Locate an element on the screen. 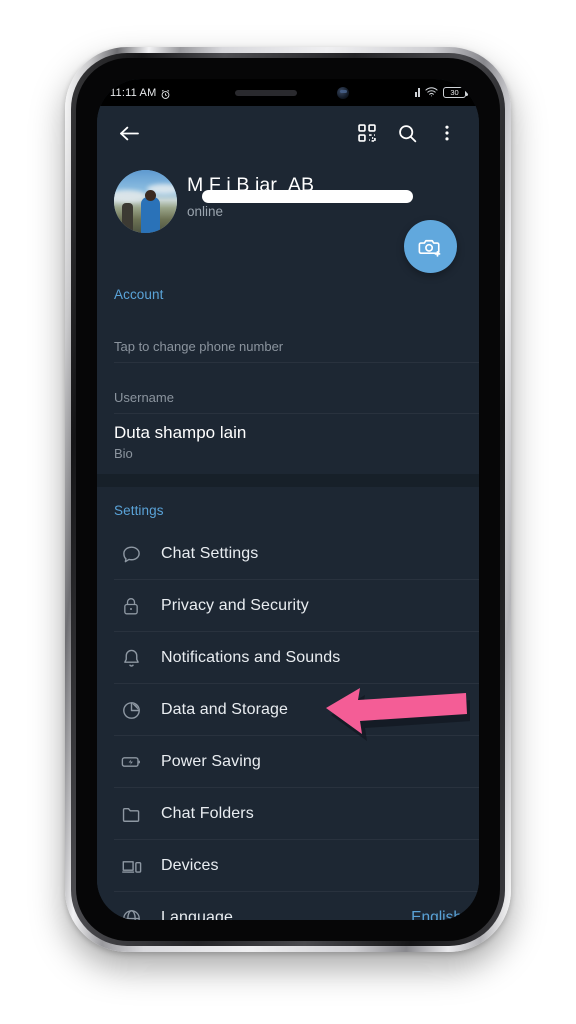 This screenshot has height=1024, width=576. settings-row-power-saving: Power Saving is located at coordinates (288, 762).